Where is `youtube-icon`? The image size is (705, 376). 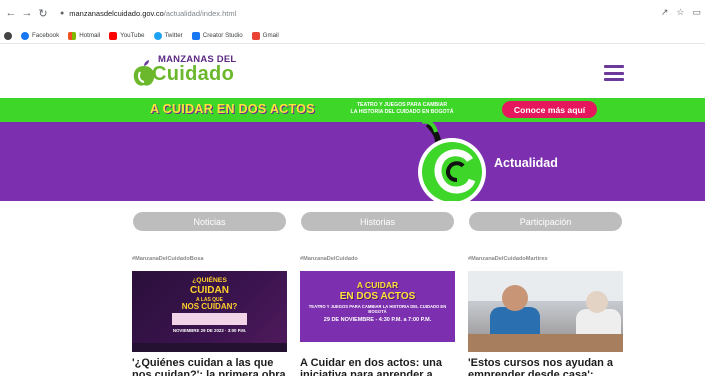 youtube-icon is located at coordinates (113, 35).